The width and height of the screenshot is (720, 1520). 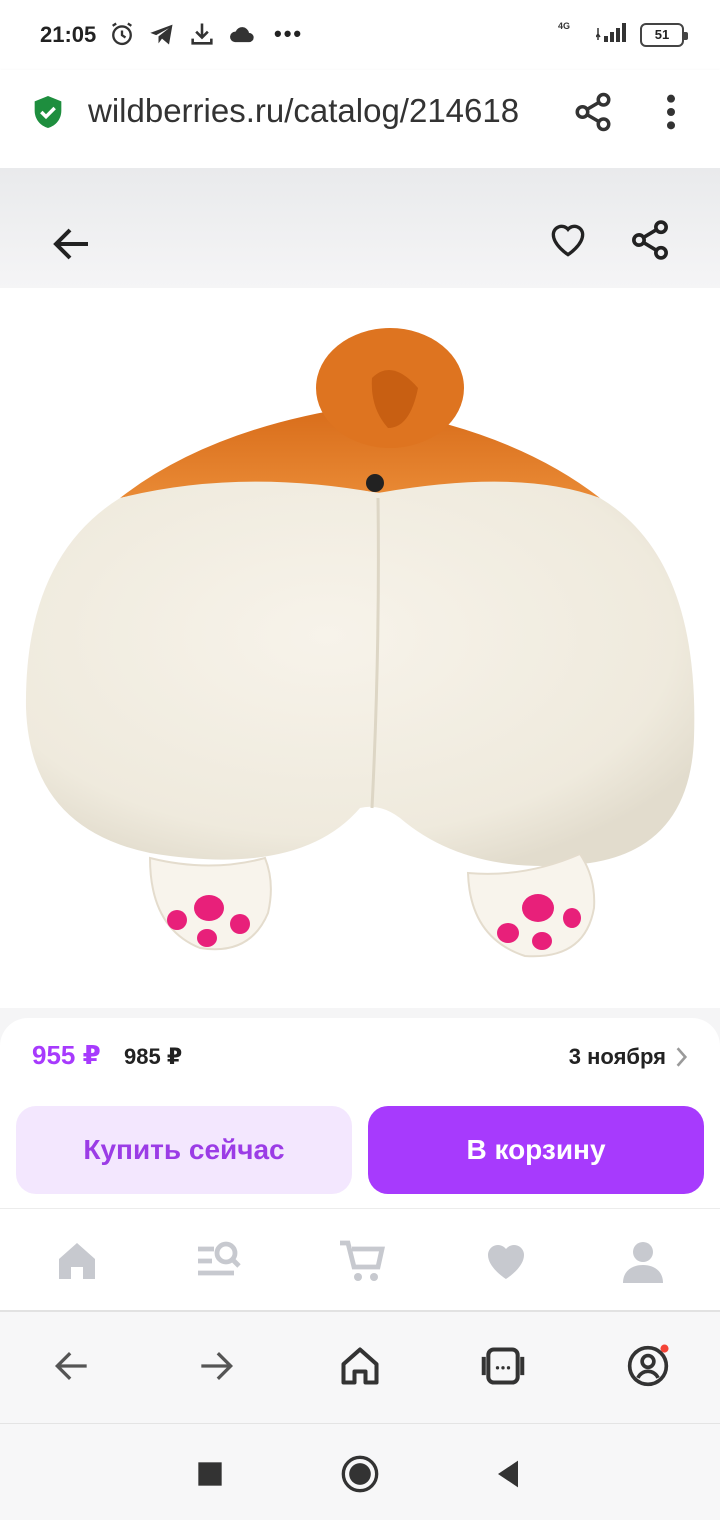 I want to click on current-price: 955 ₽, so click(x=66, y=1055).